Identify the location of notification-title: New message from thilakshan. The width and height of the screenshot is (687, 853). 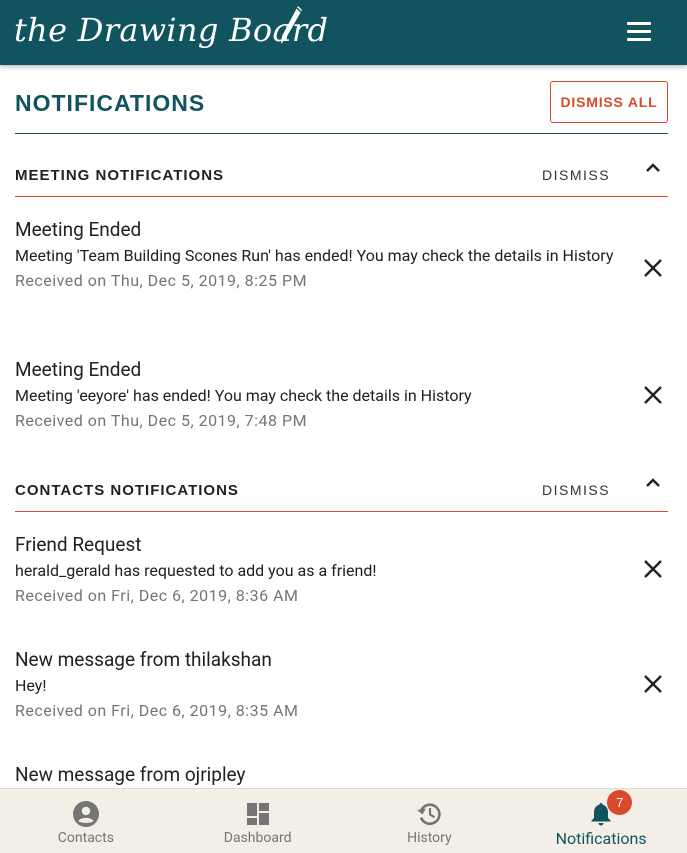
(143, 659).